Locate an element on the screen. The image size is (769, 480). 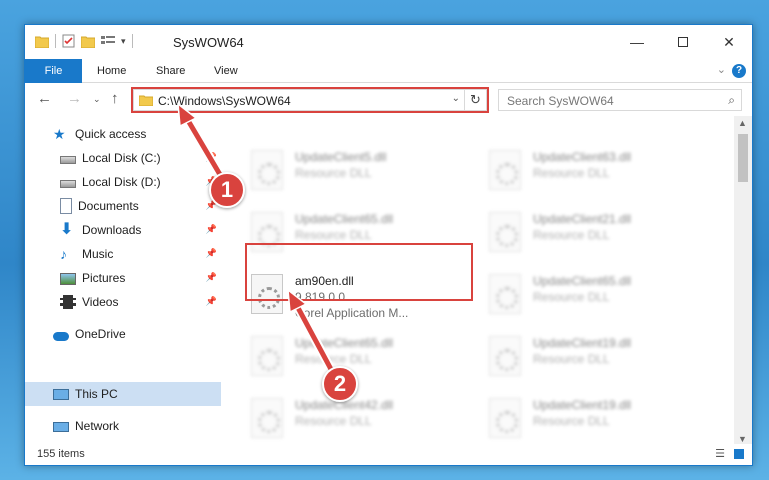
recent-locations-icon: ⌄ is located at coordinates (97, 99).